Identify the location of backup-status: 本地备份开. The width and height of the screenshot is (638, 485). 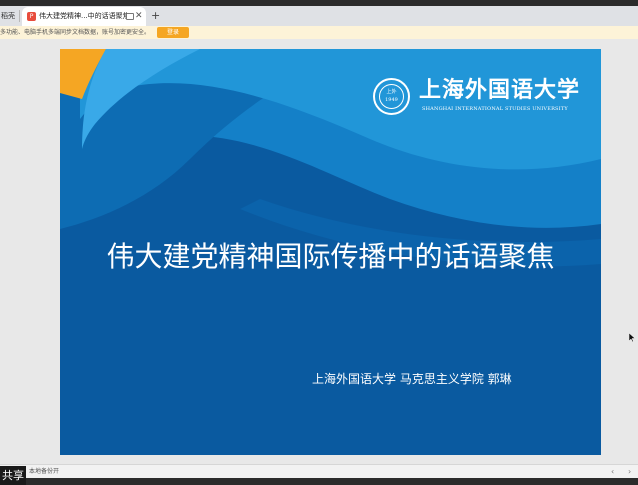
(44, 471).